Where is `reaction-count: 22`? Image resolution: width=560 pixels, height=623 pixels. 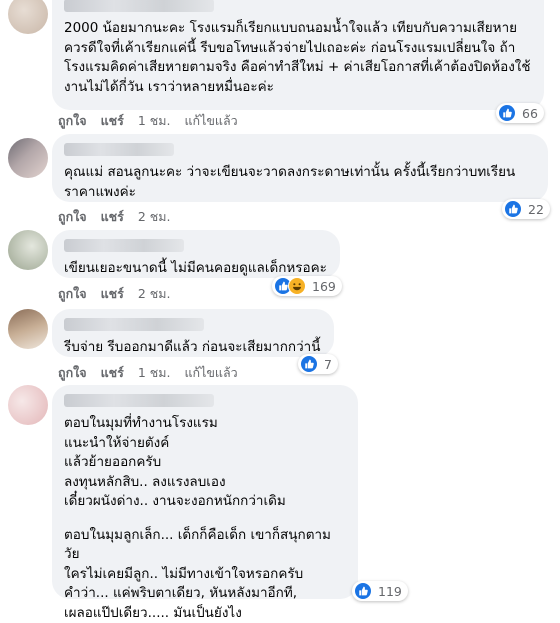 reaction-count: 22 is located at coordinates (536, 209).